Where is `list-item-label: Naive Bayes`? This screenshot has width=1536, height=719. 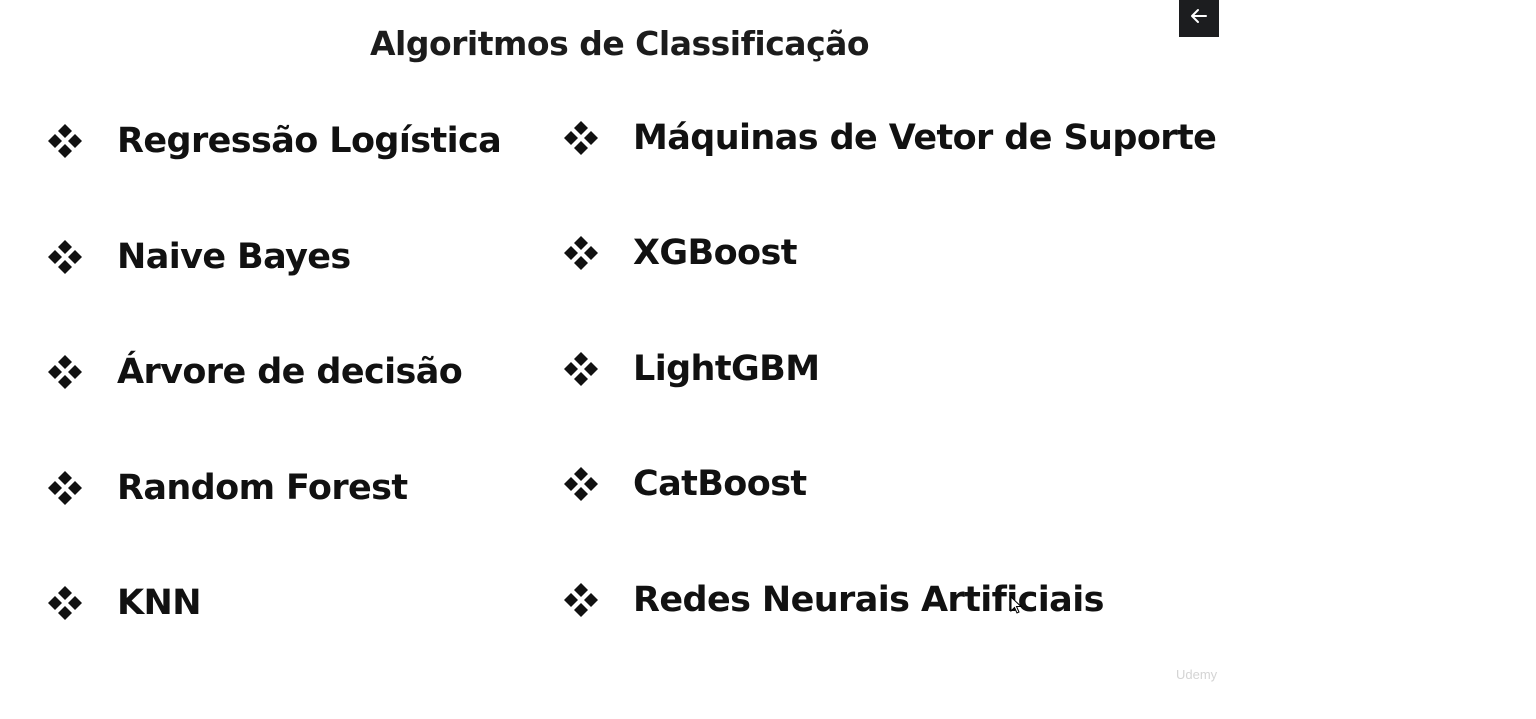 list-item-label: Naive Bayes is located at coordinates (234, 257).